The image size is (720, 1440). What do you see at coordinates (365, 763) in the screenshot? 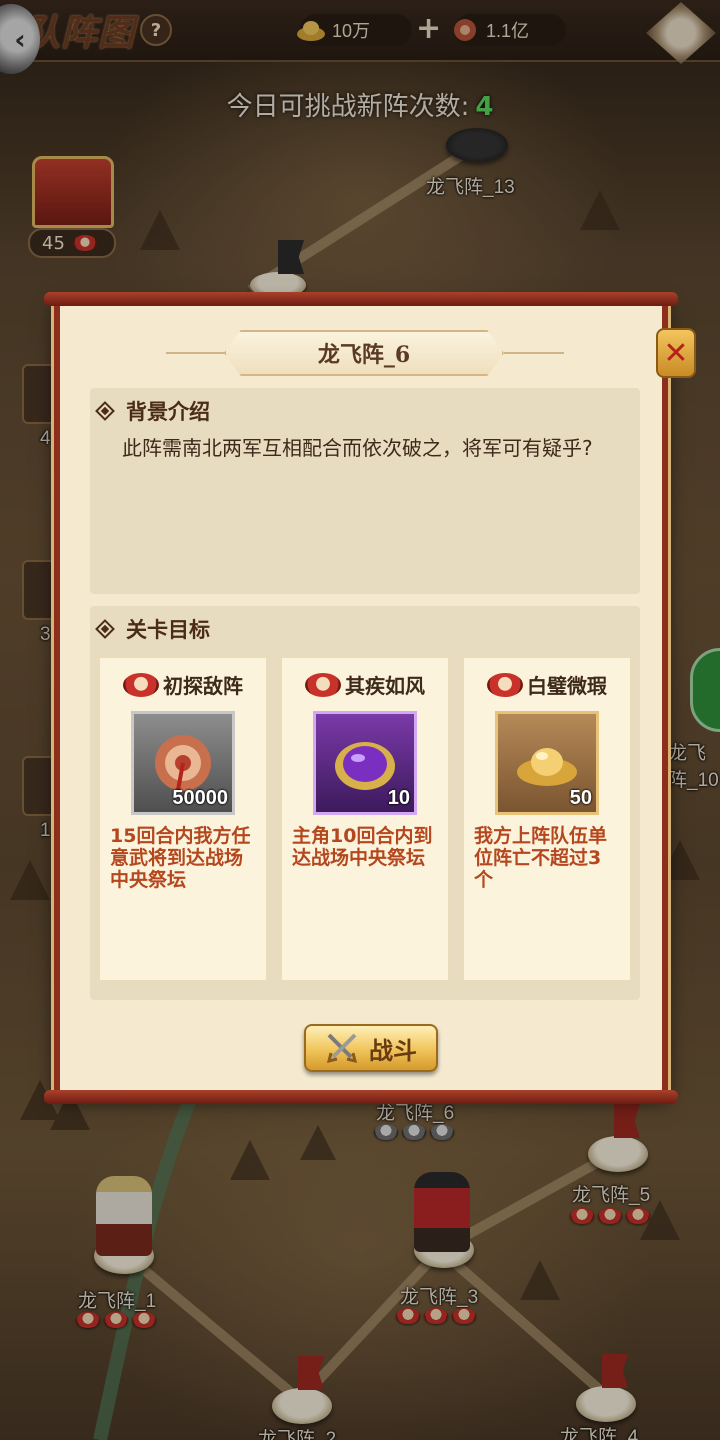
I see `reward-item: 10` at bounding box center [365, 763].